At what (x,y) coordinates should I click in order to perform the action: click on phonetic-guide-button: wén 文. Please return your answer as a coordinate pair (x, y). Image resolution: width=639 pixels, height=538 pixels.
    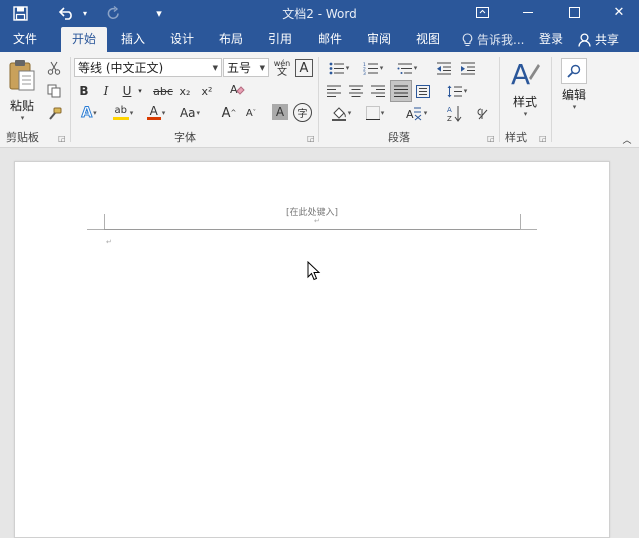
    Looking at the image, I should click on (282, 68).